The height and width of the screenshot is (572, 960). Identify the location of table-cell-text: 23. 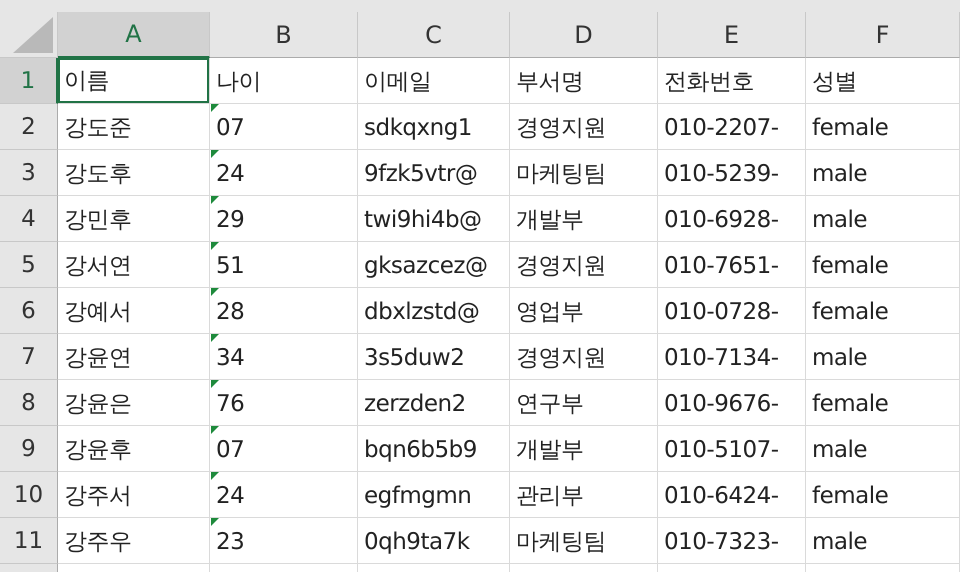
(230, 541).